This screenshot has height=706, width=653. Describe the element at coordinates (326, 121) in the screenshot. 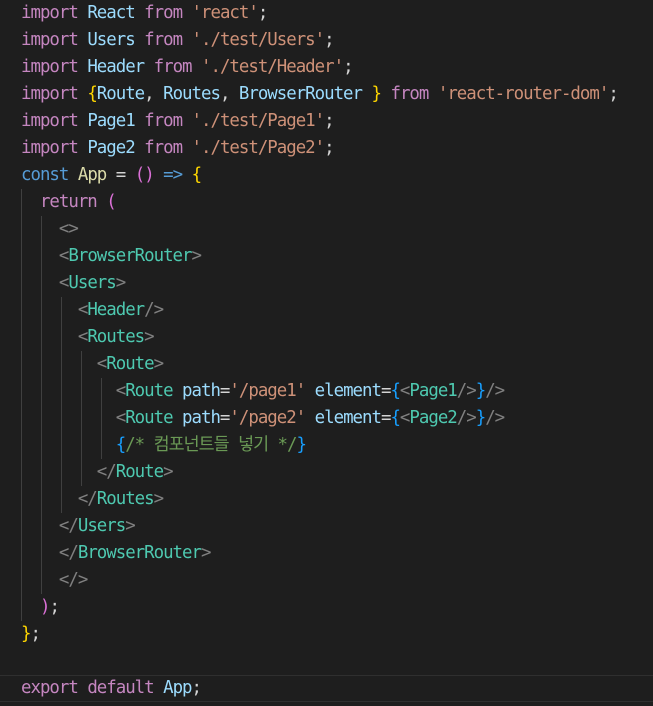

I see `code-line: import Page1 from './test/Page1';` at that location.